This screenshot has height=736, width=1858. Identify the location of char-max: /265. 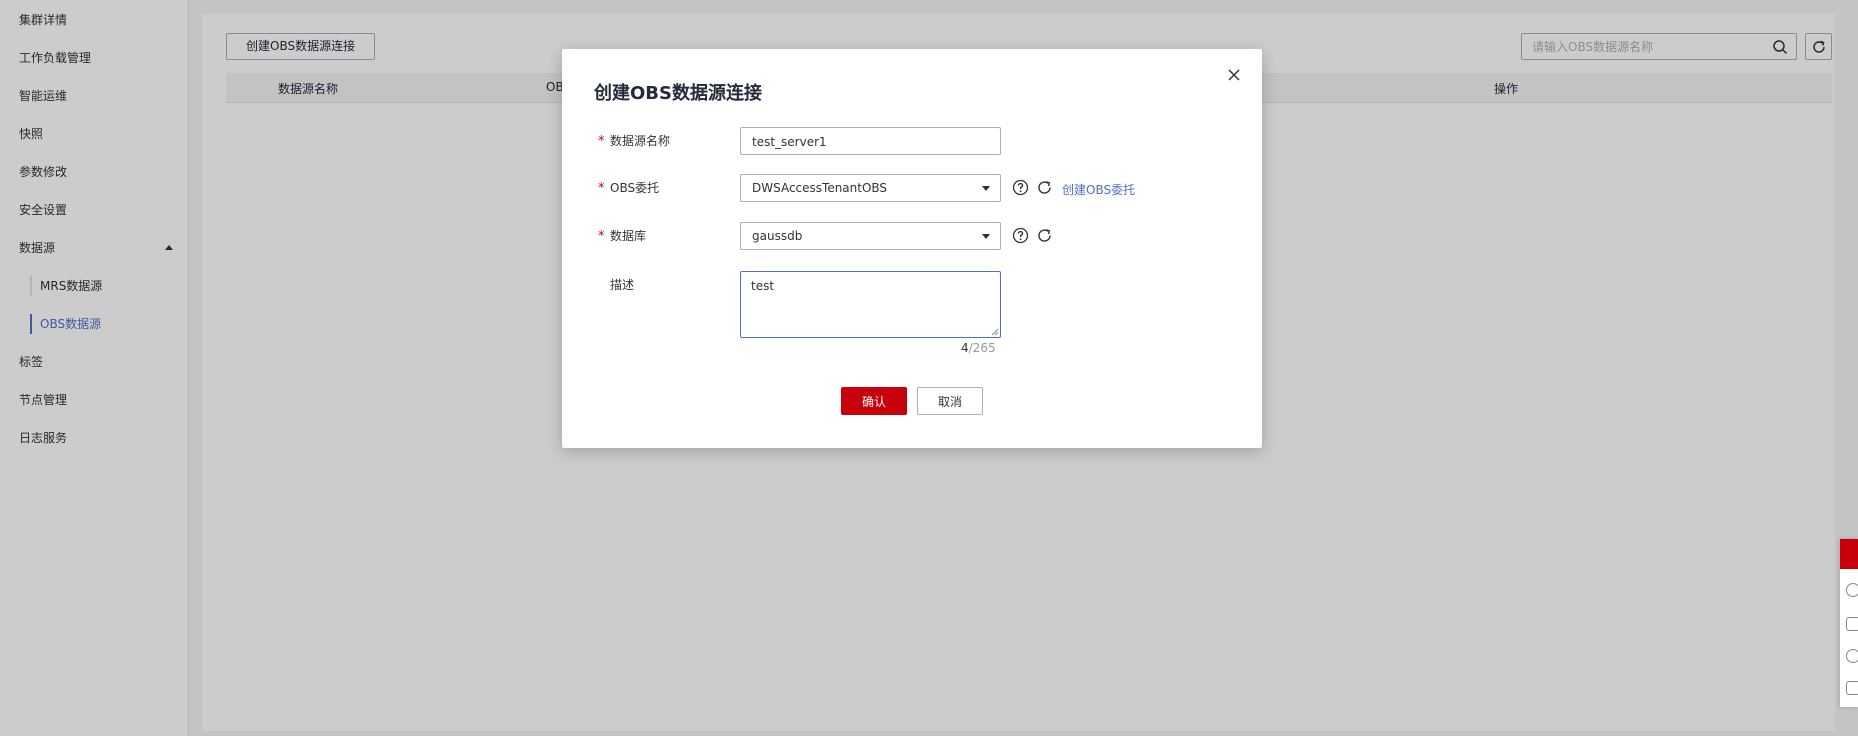
(982, 348).